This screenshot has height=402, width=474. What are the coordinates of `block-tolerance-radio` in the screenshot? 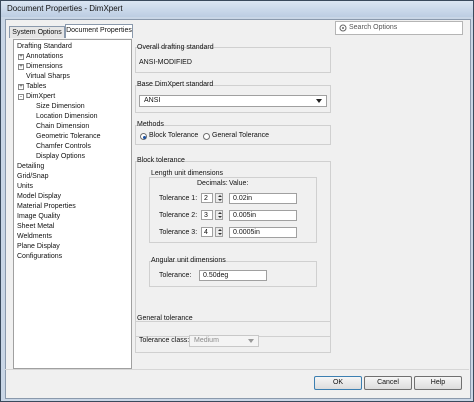 It's located at (143, 136).